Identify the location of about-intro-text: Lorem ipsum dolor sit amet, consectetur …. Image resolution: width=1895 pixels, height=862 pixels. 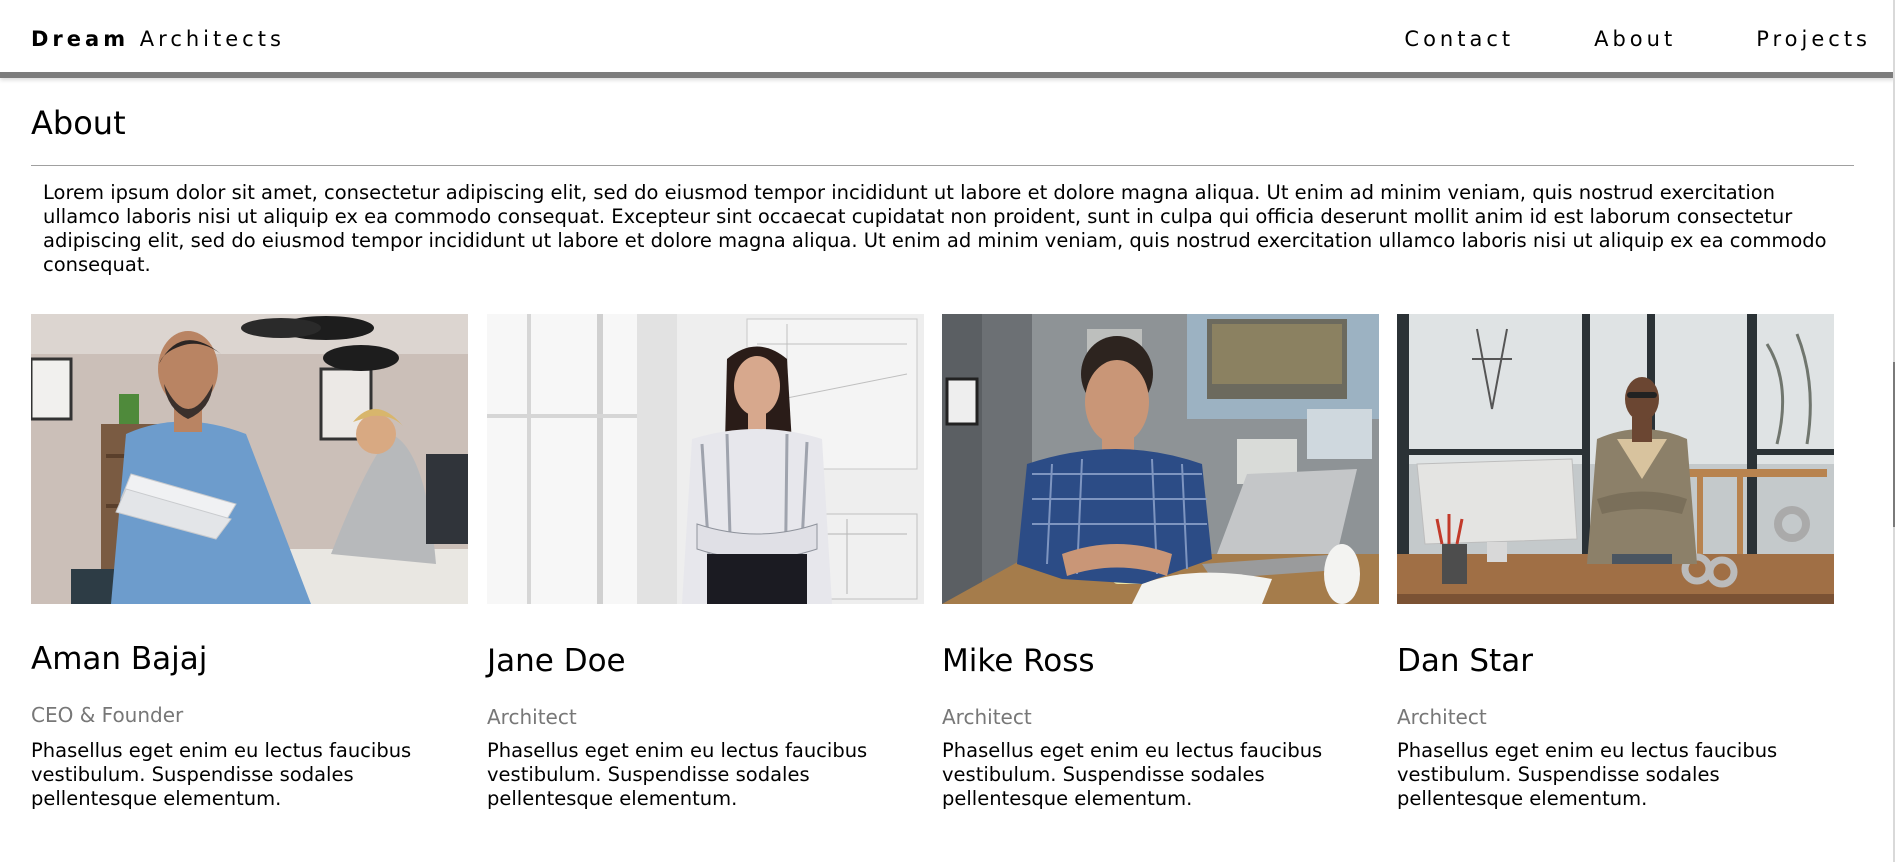
(935, 228).